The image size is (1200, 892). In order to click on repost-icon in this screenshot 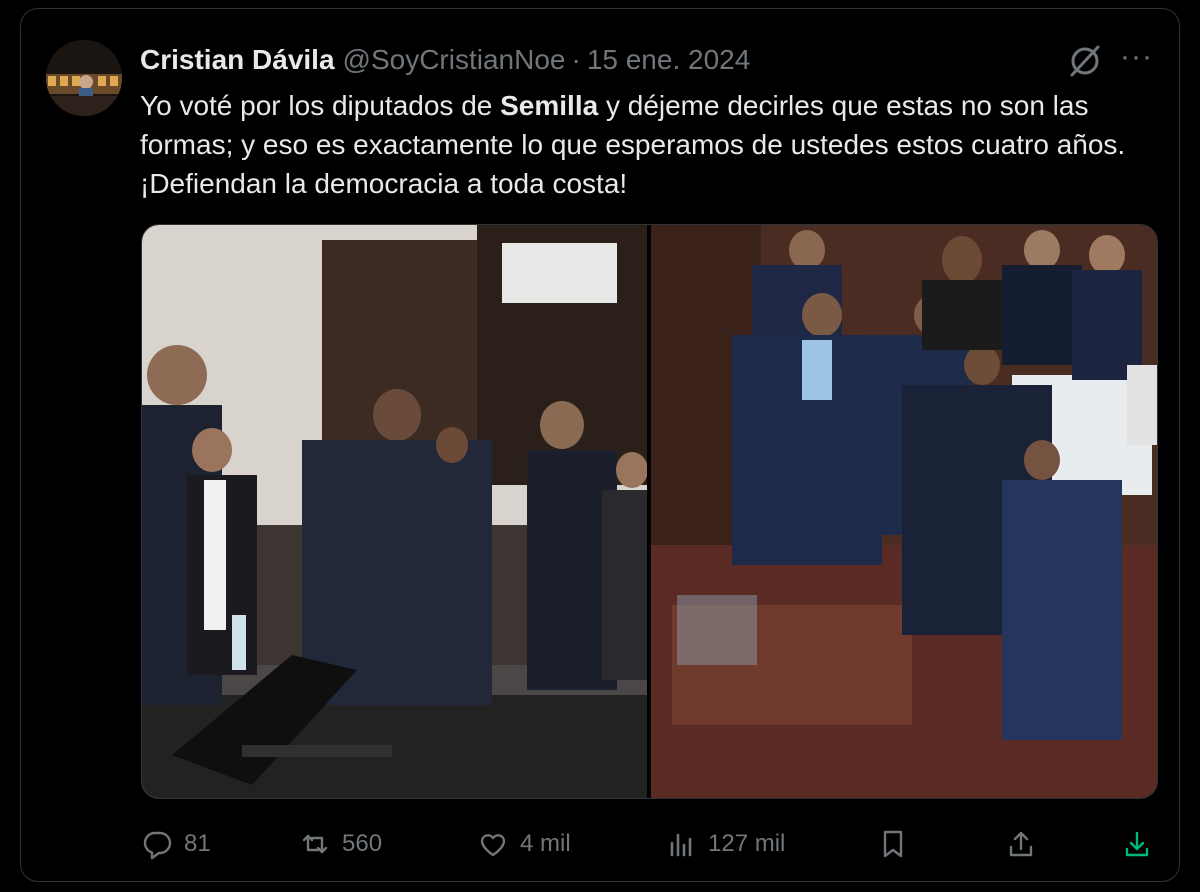, I will do `click(315, 844)`.